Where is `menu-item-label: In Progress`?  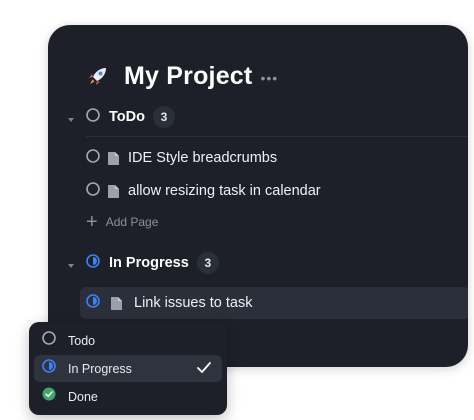 menu-item-label: In Progress is located at coordinates (100, 368).